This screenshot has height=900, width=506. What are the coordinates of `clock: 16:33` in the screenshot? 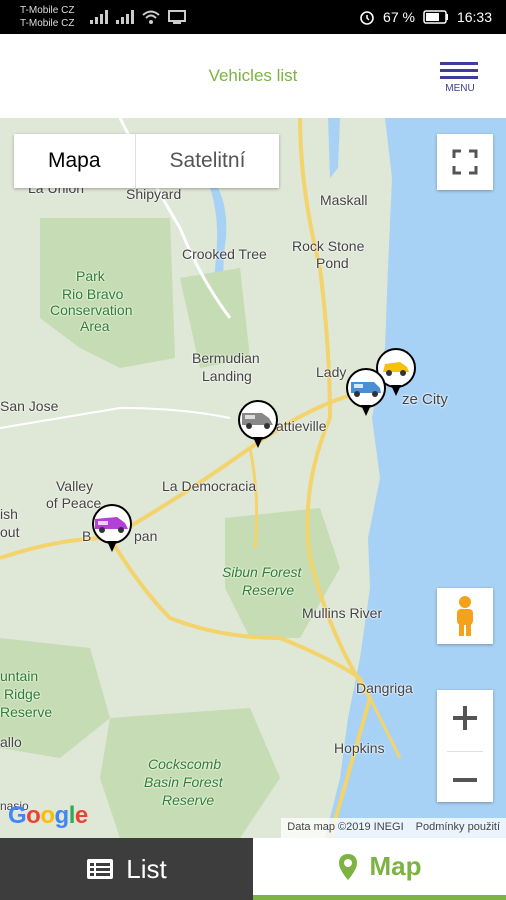 It's located at (474, 17).